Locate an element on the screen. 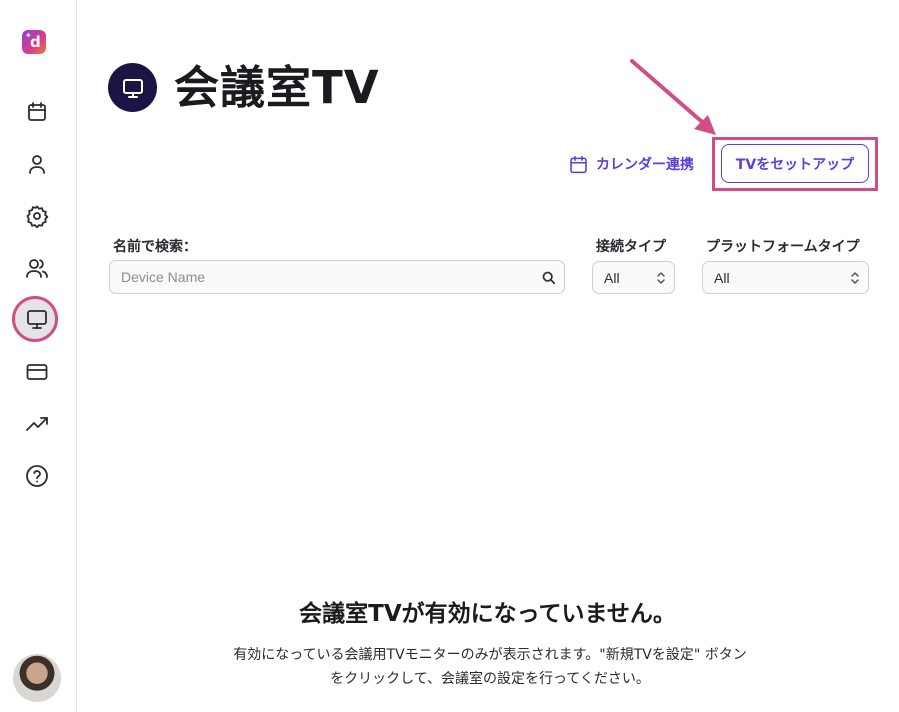 The image size is (899, 712). annotation-arrow-icon is located at coordinates (673, 97).